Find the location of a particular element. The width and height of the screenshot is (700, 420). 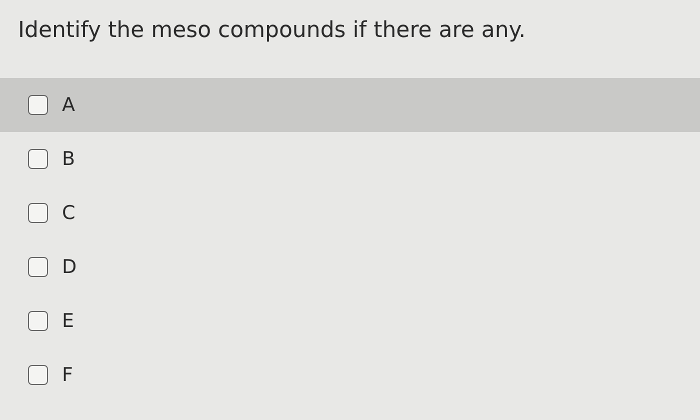

option-label: F is located at coordinates (67, 375).